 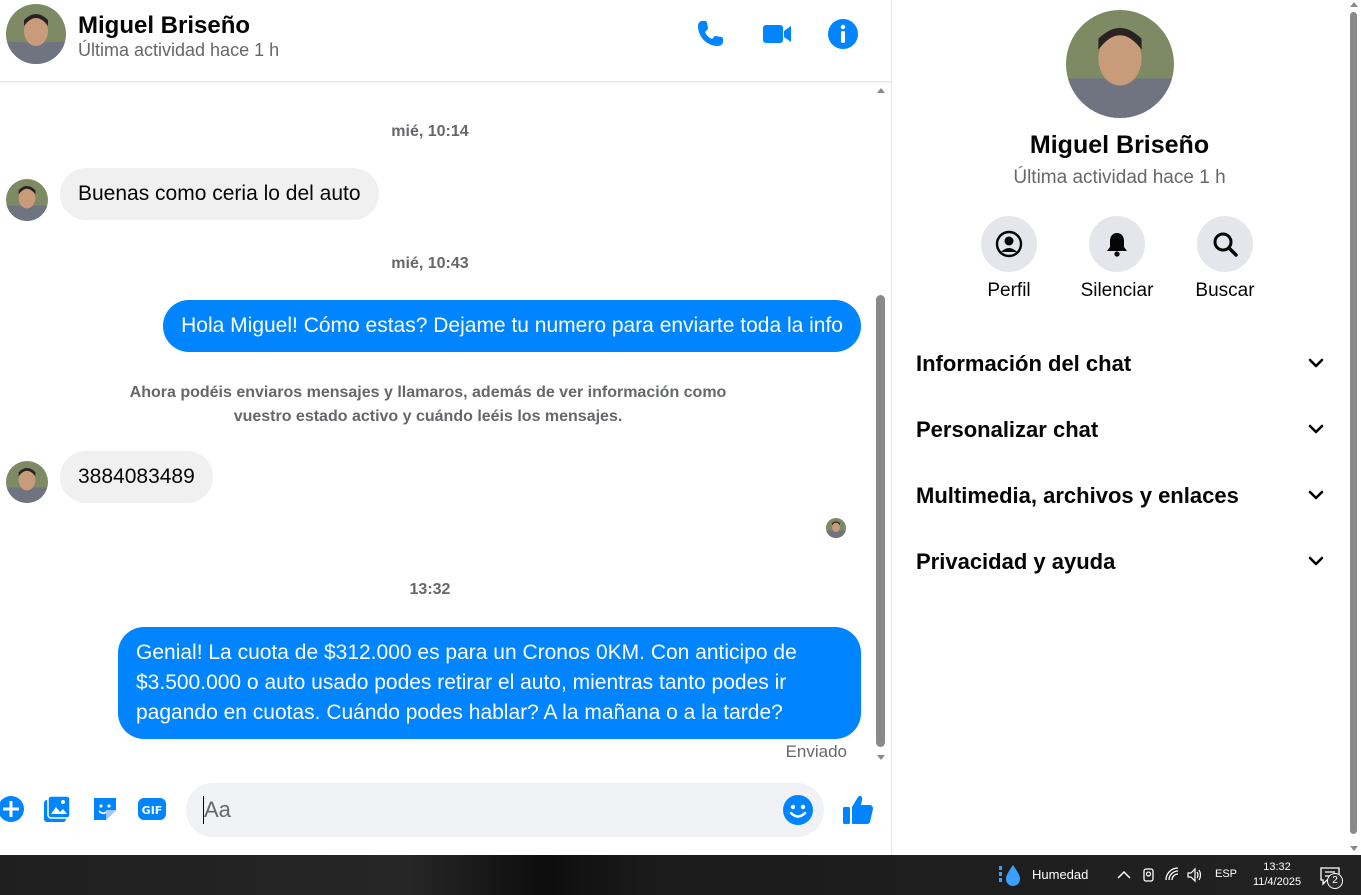 I want to click on sticker-icon, so click(x=105, y=809).